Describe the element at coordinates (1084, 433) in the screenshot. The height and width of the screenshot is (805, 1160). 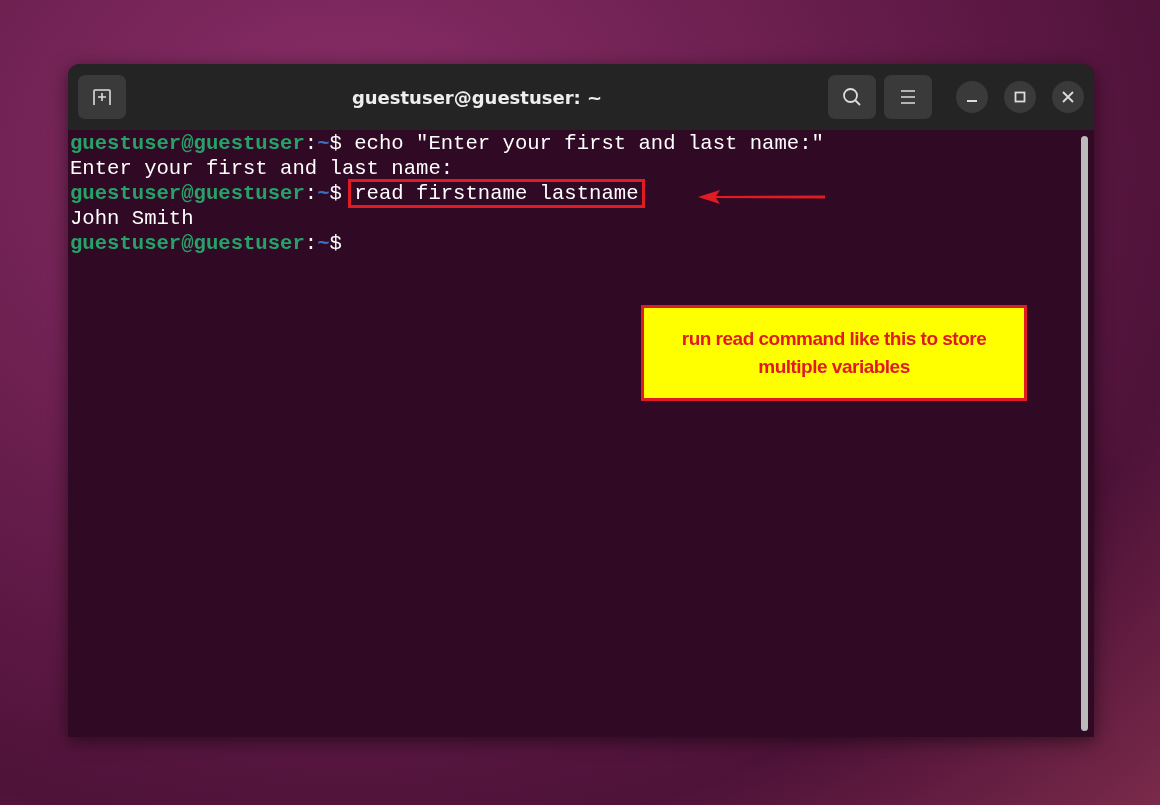
I see `scrollbar` at that location.